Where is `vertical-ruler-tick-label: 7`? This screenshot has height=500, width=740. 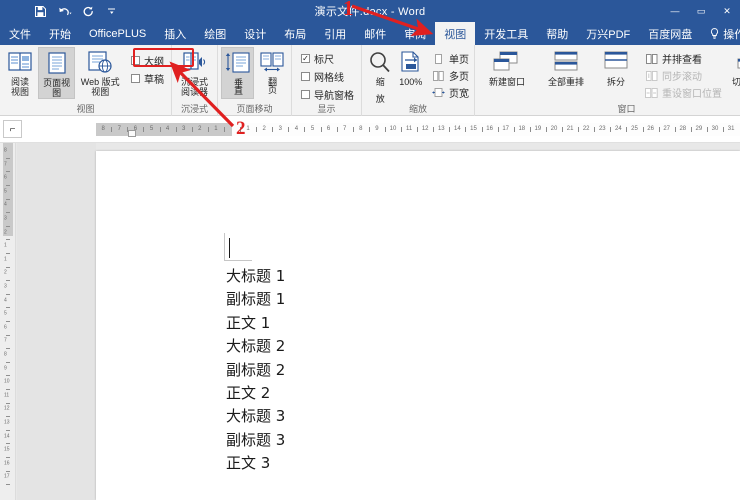 vertical-ruler-tick-label: 7 is located at coordinates (5, 164).